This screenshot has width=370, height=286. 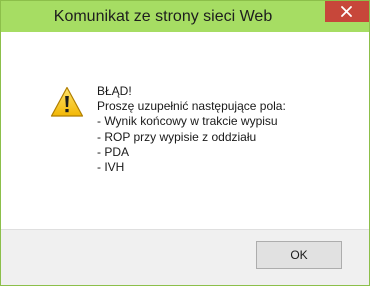 I want to click on close-button, so click(x=347, y=11).